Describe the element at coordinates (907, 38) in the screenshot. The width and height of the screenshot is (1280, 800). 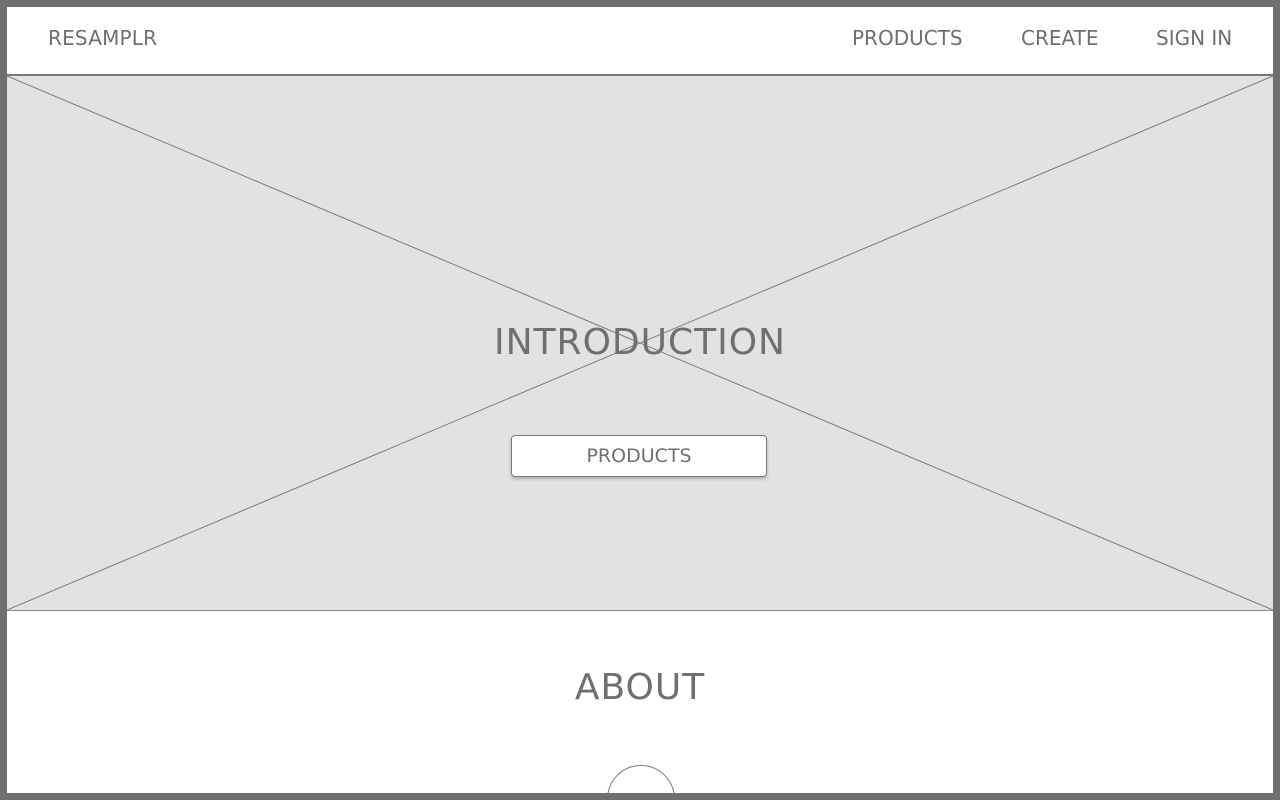
I see `nav-products-link: PRODUCTS` at that location.